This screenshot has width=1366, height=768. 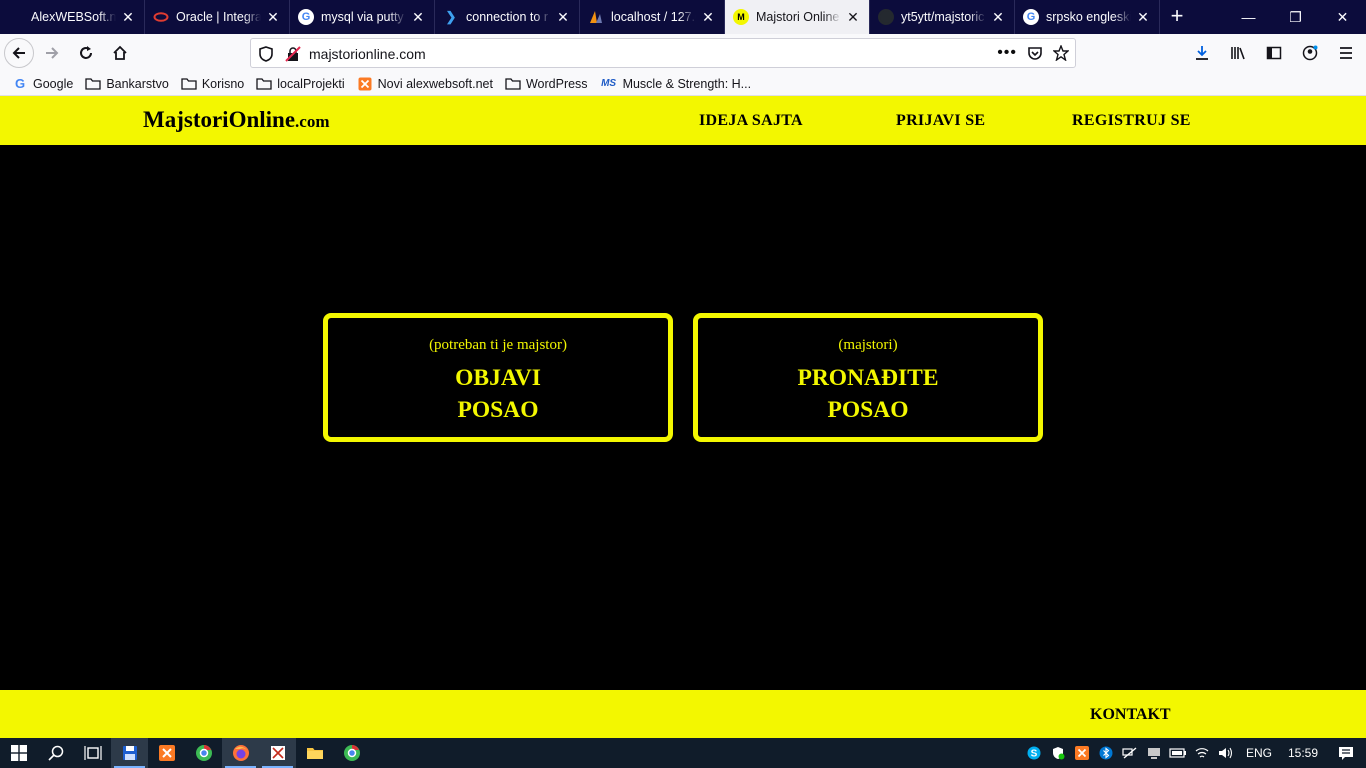 I want to click on page-actions-icon: •••, so click(x=1007, y=53).